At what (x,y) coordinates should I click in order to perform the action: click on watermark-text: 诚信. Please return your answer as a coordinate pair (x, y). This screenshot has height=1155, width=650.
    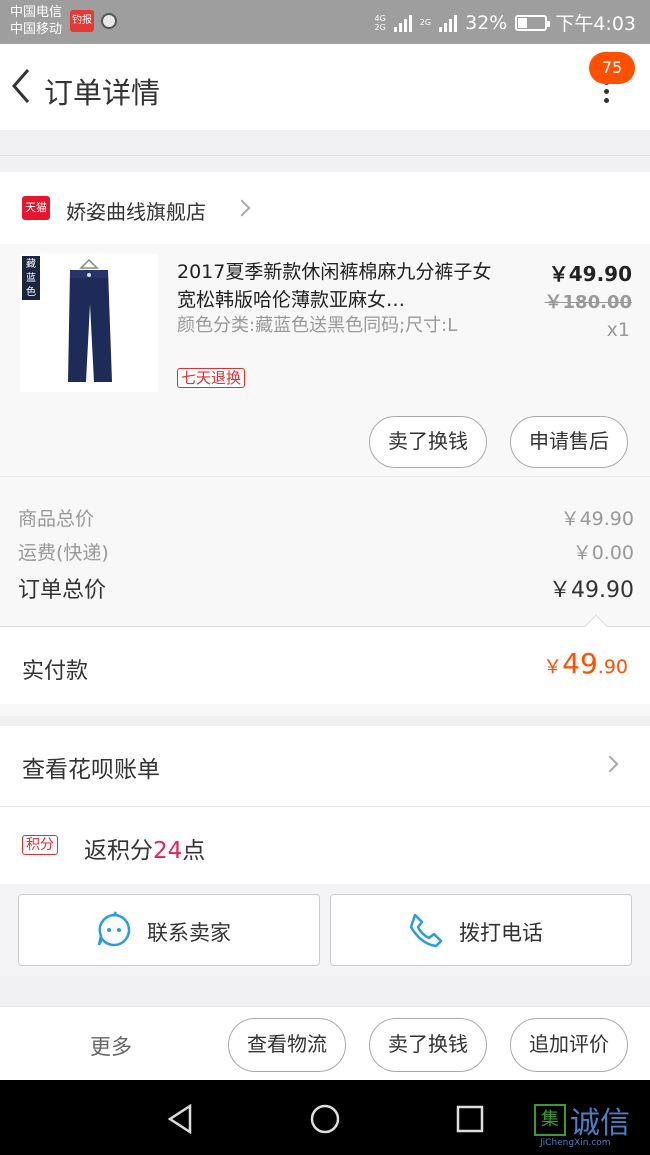
    Looking at the image, I should click on (600, 1123).